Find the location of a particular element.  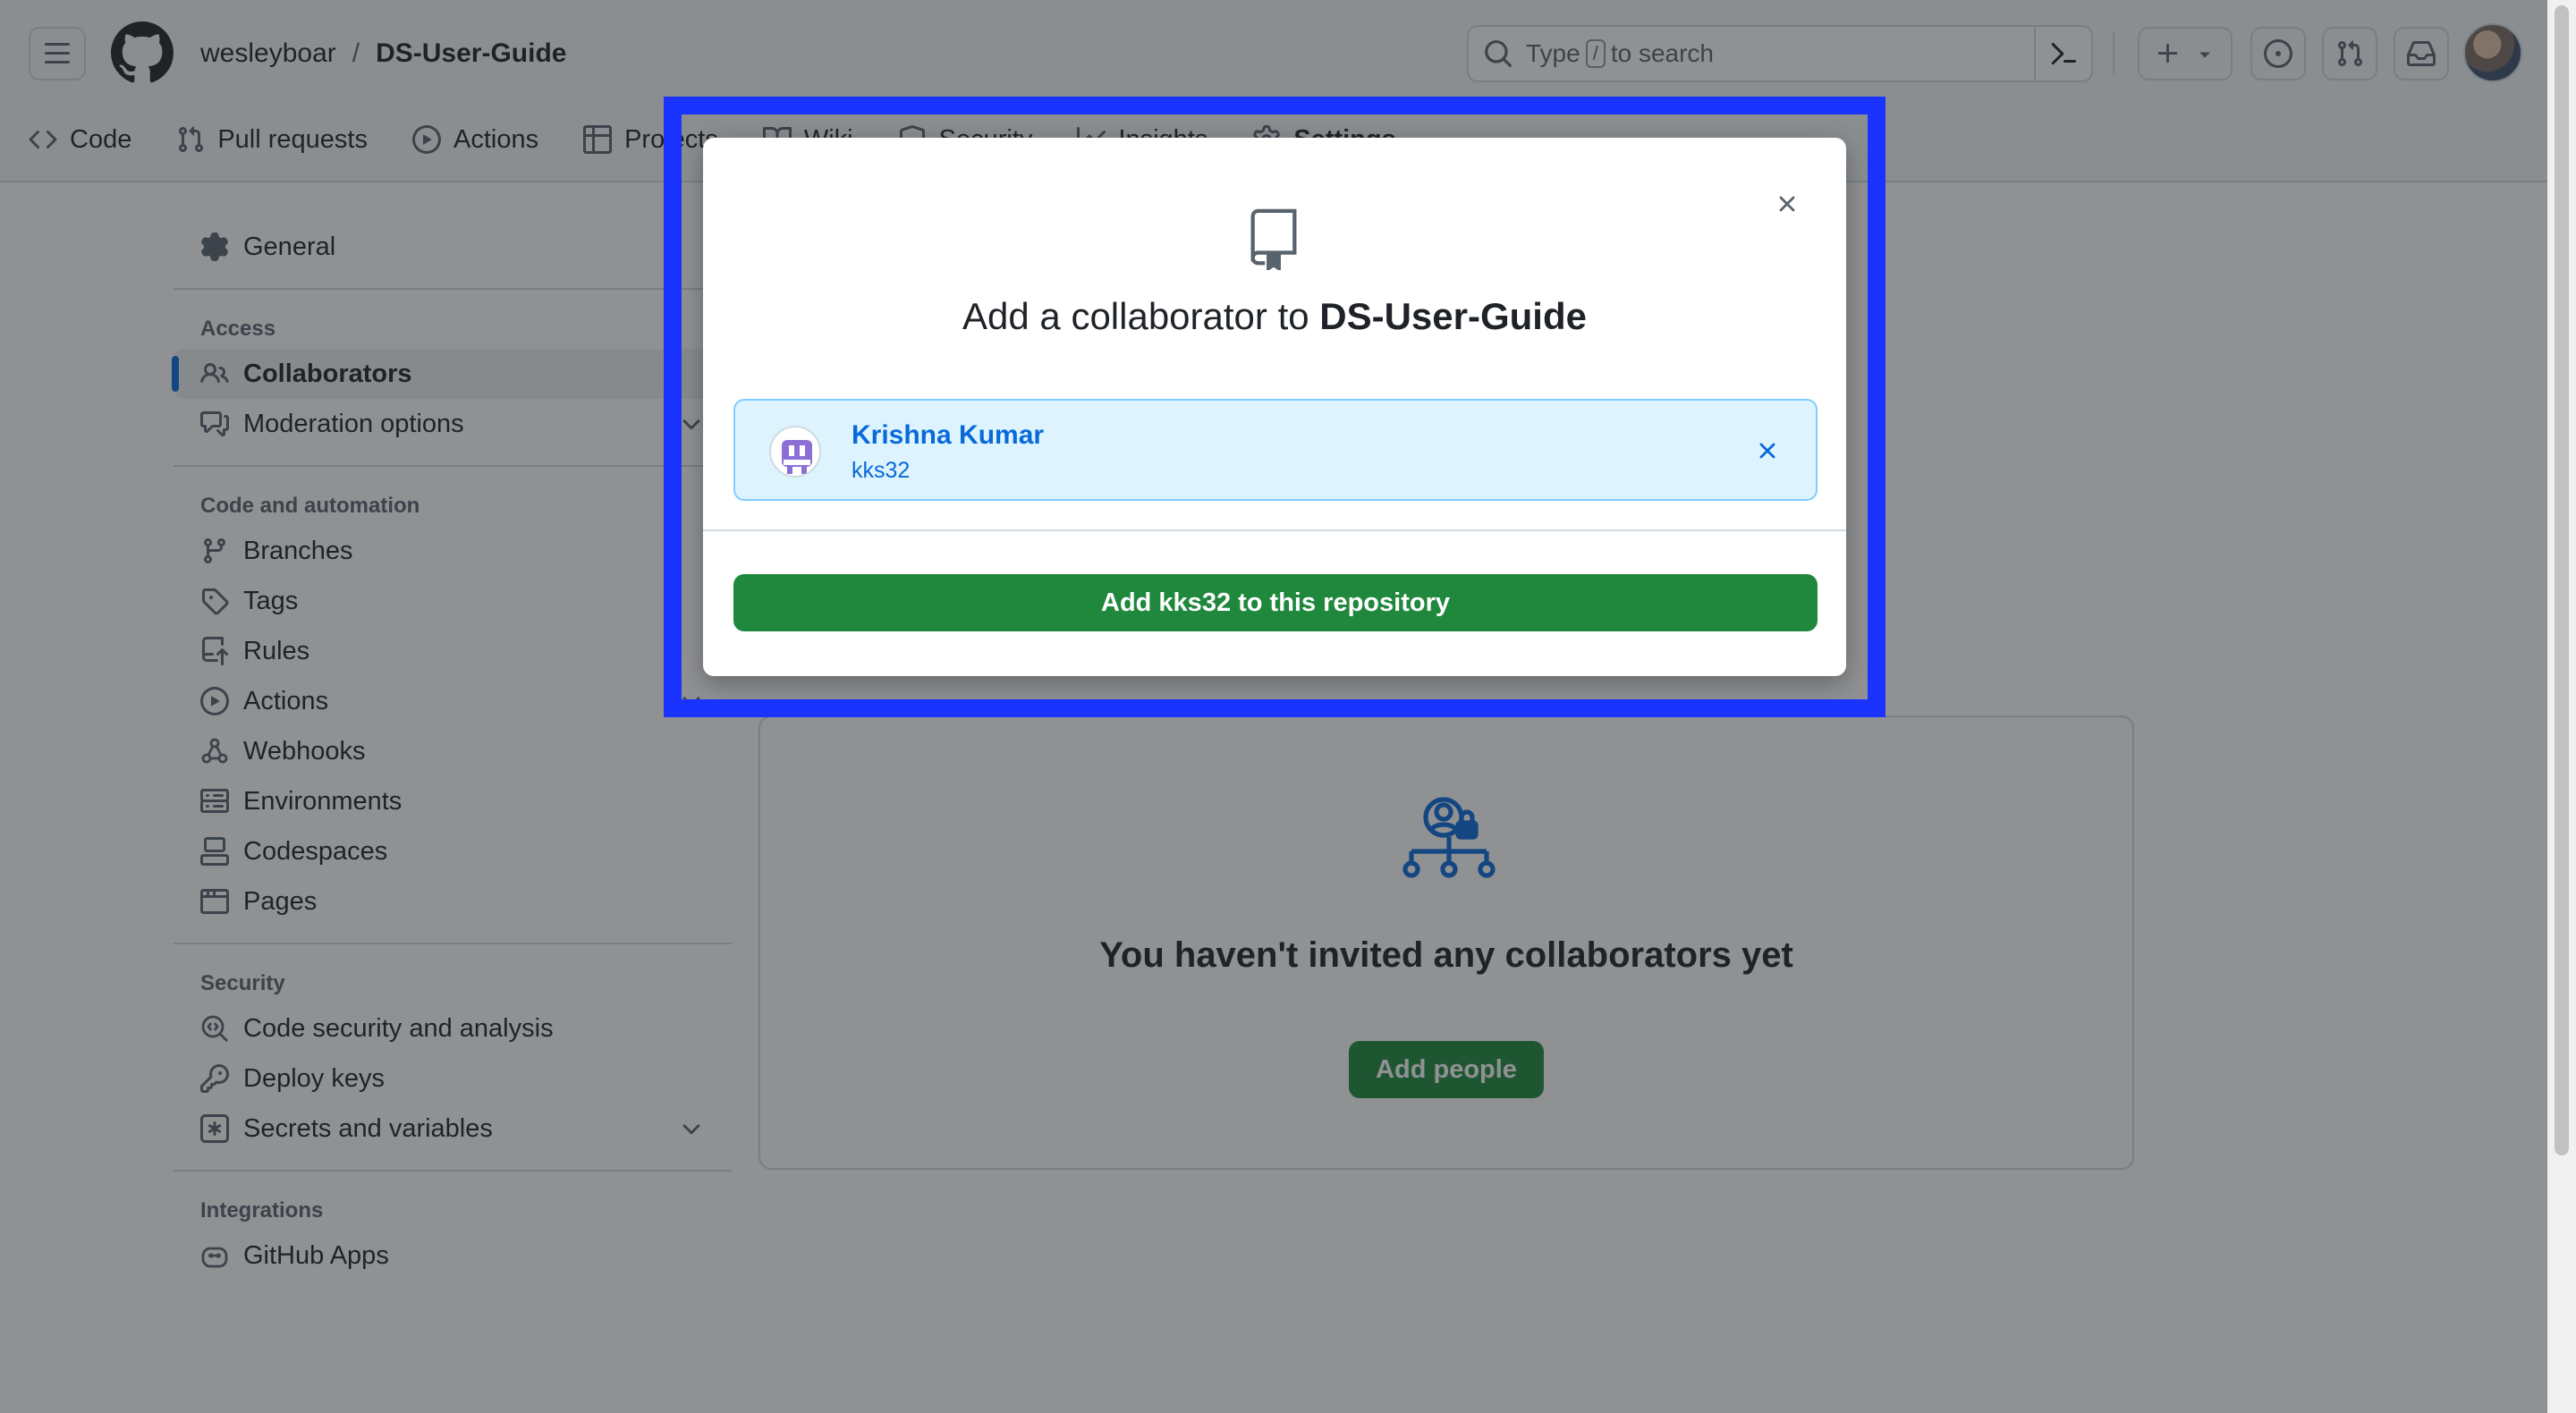

selected-user-card: Krishna Kumar kks32 is located at coordinates (1275, 450).